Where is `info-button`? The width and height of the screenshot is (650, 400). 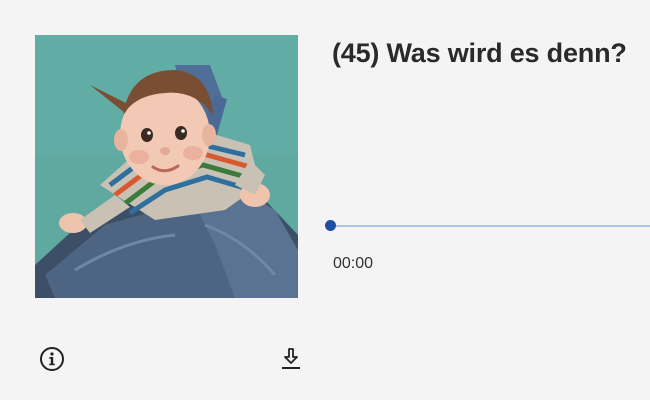
info-button is located at coordinates (52, 361).